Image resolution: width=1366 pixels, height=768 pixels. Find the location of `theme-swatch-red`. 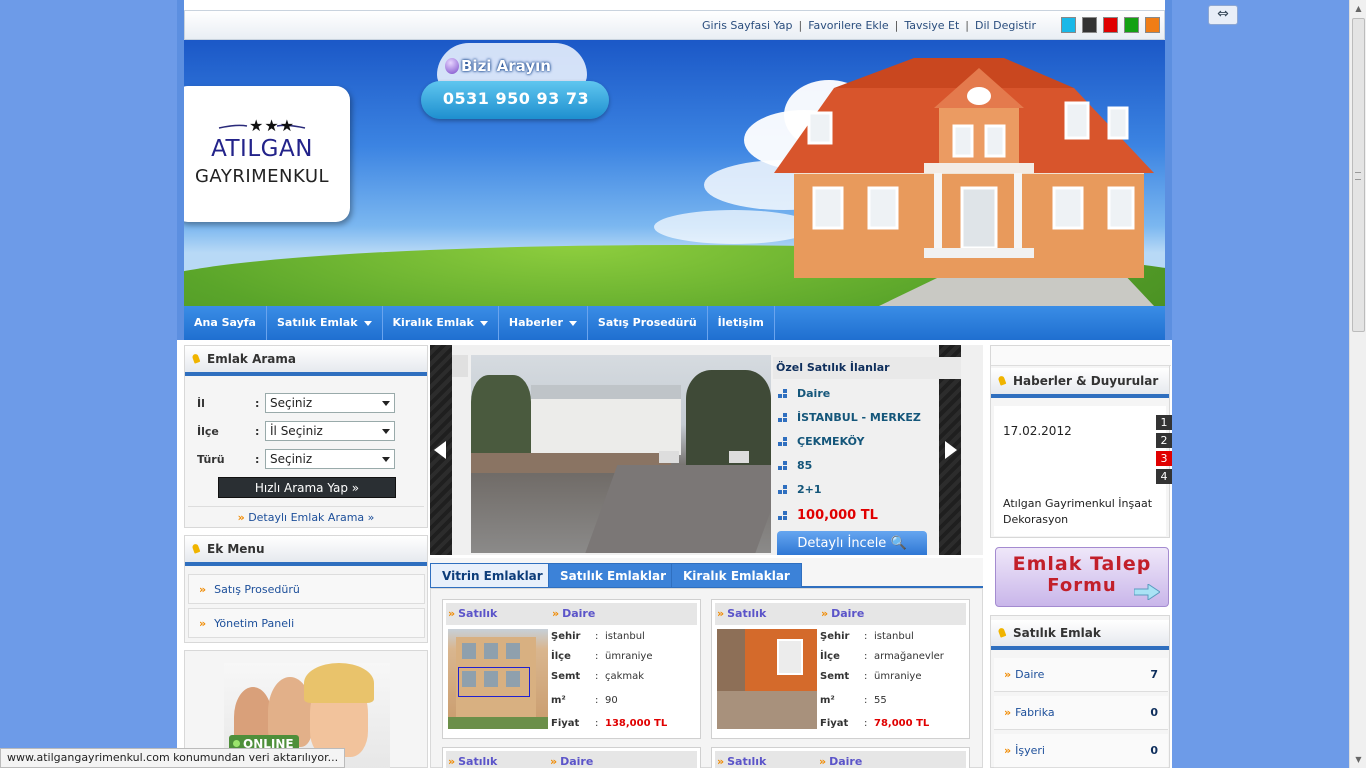

theme-swatch-red is located at coordinates (1110, 25).